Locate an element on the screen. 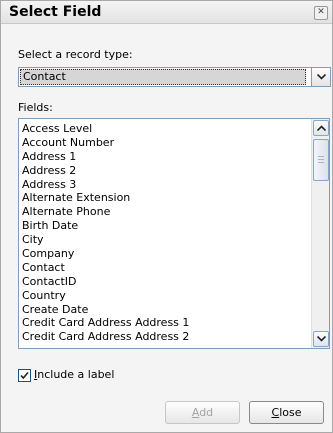  add-button: Add is located at coordinates (202, 412).